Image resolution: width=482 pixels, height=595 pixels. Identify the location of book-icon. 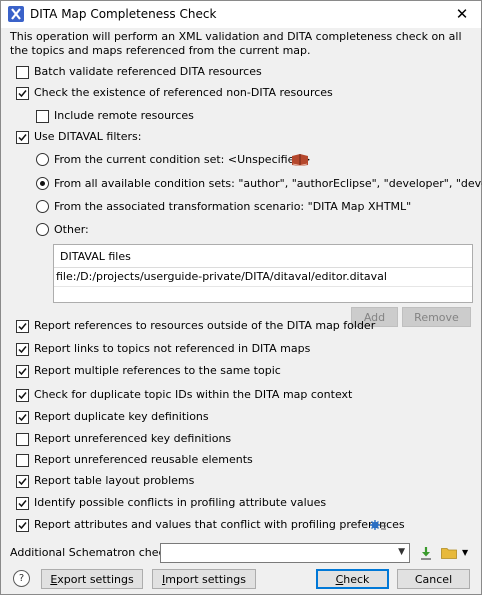
(300, 160).